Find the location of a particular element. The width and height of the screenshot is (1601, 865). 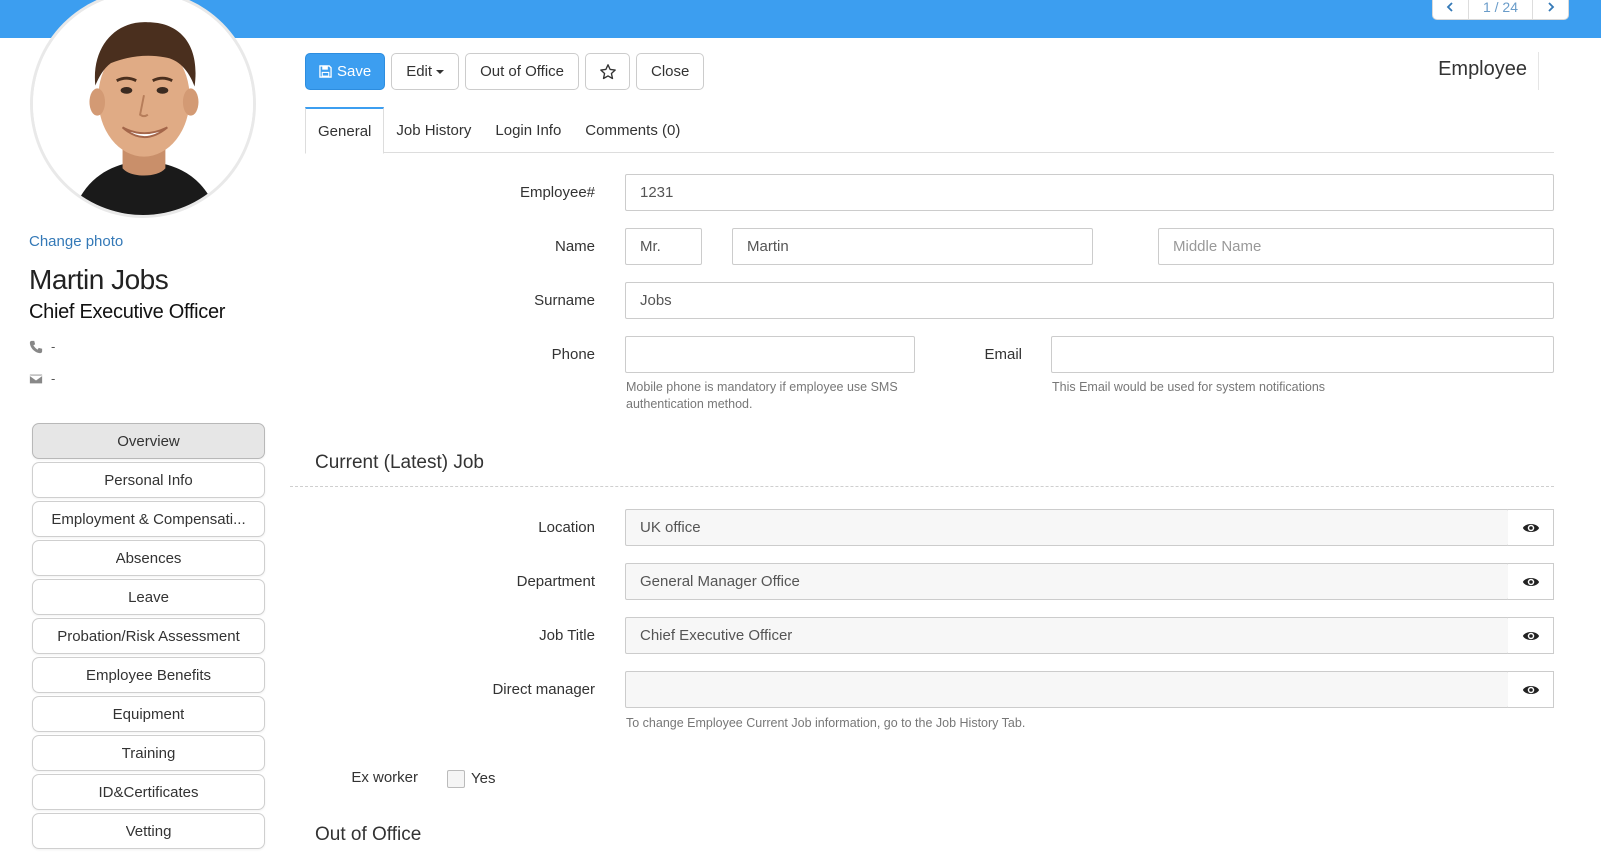

next-record-button is located at coordinates (1550, 9).